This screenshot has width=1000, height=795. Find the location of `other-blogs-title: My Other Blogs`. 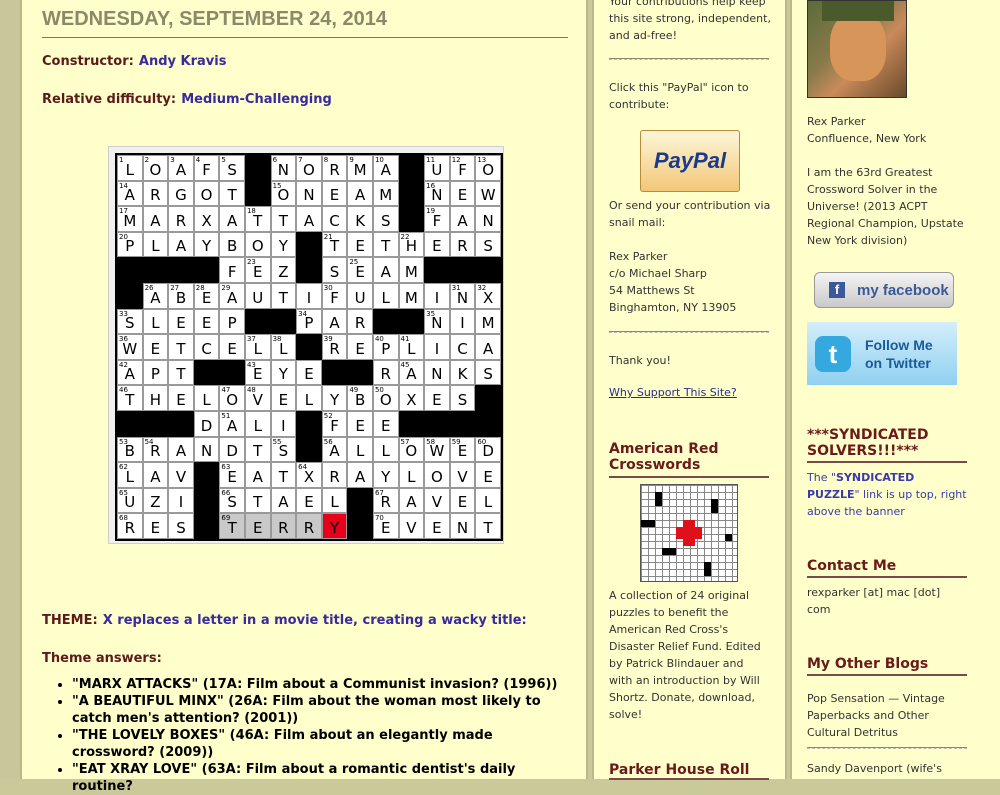

other-blogs-title: My Other Blogs is located at coordinates (887, 666).